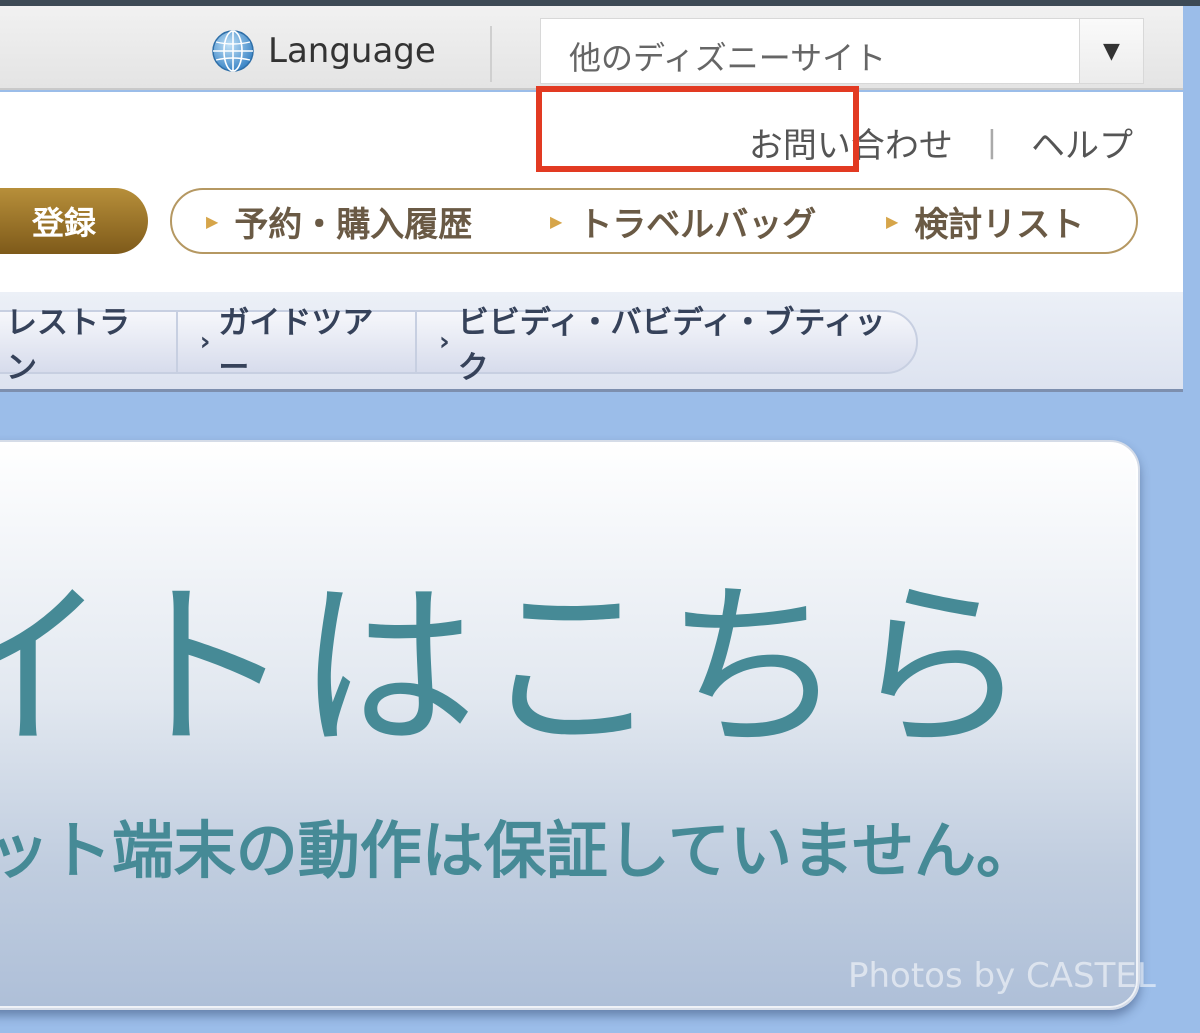  What do you see at coordinates (671, 345) in the screenshot?
I see `tab-boutique-label: ビビディ・バビディ・ブティック` at bounding box center [671, 345].